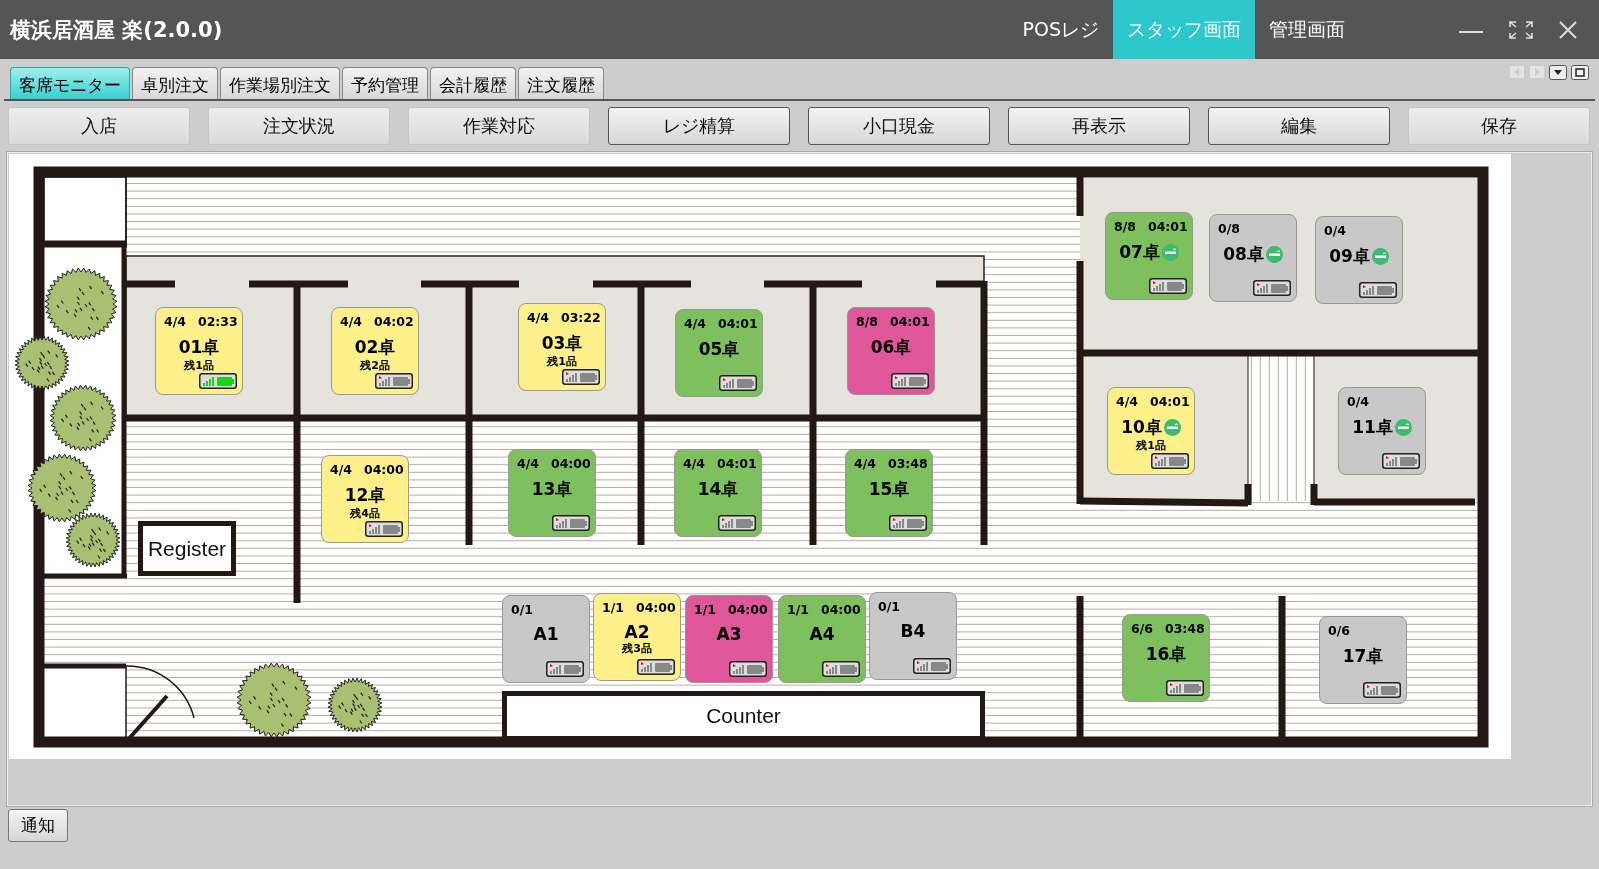 Image resolution: width=1599 pixels, height=869 pixels. I want to click on table-card: 8/8 04:01 07卓, so click(1149, 256).